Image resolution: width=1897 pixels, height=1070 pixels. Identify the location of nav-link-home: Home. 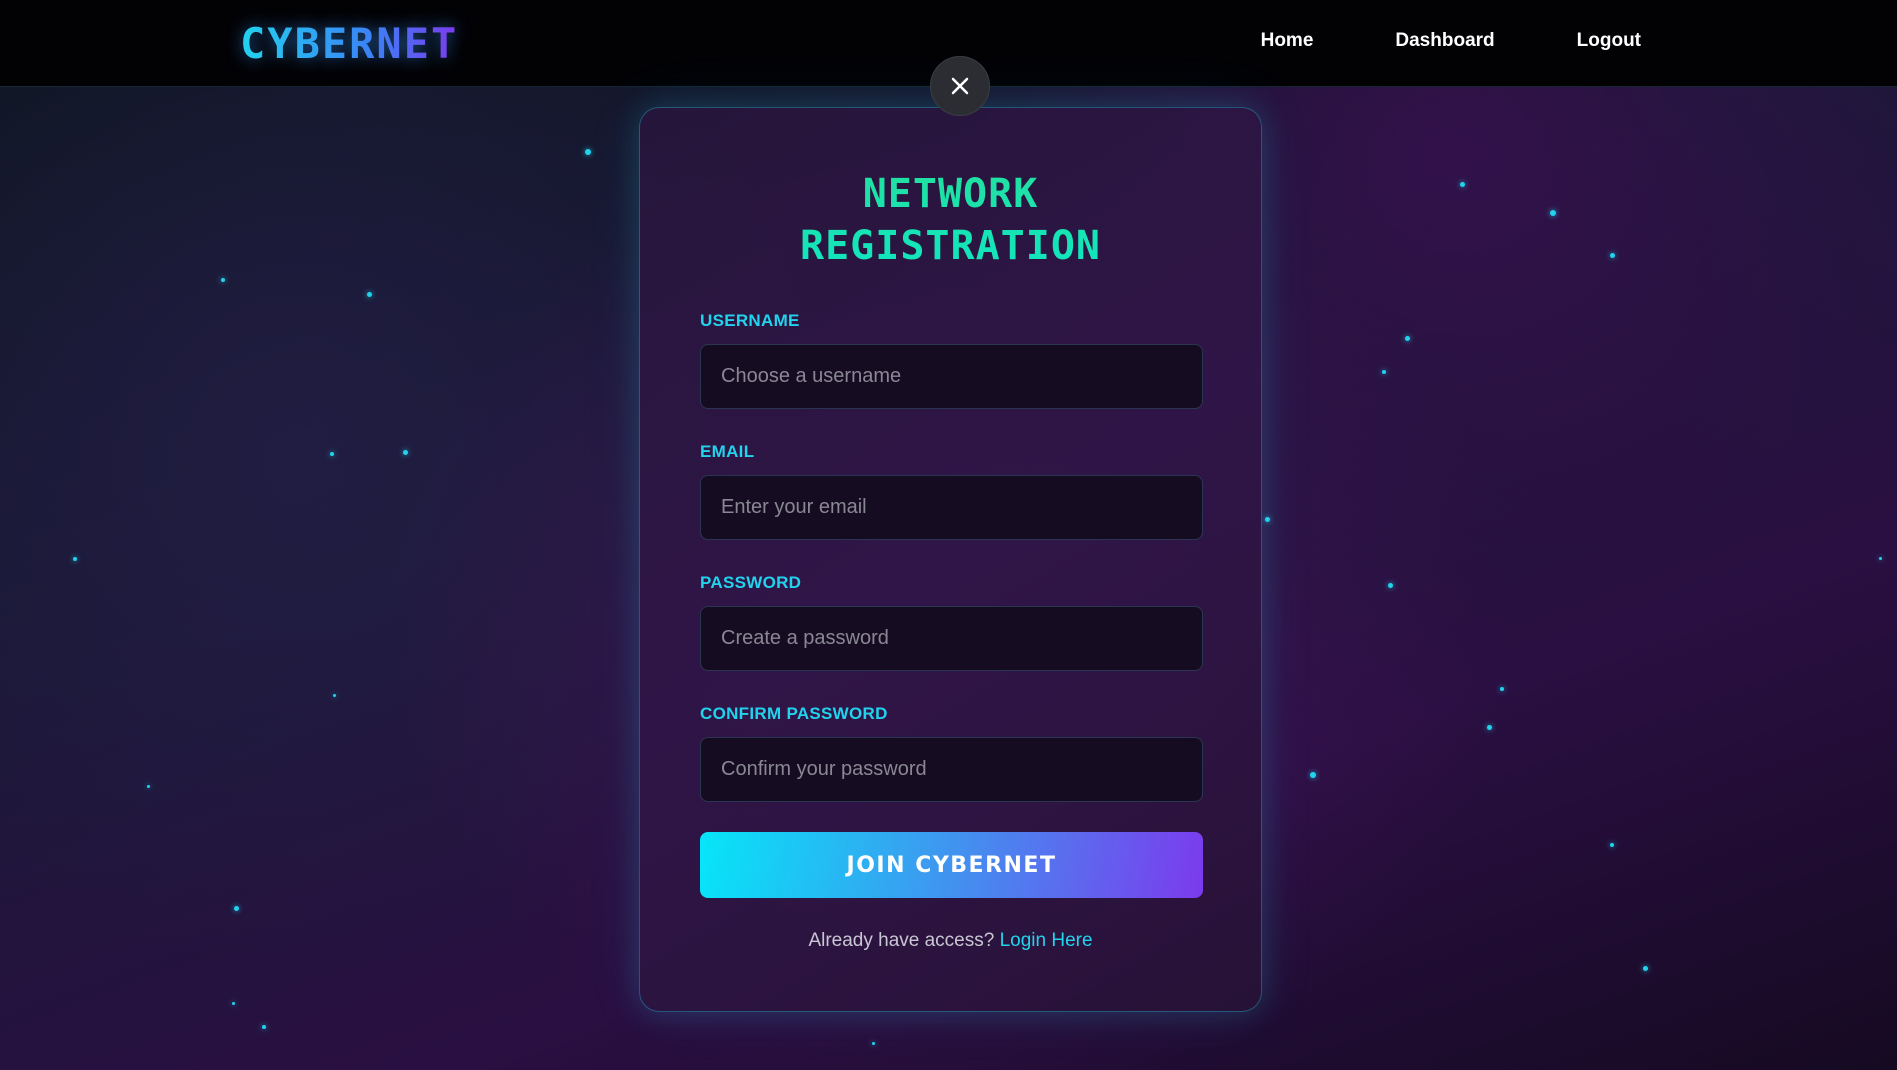
(1287, 41).